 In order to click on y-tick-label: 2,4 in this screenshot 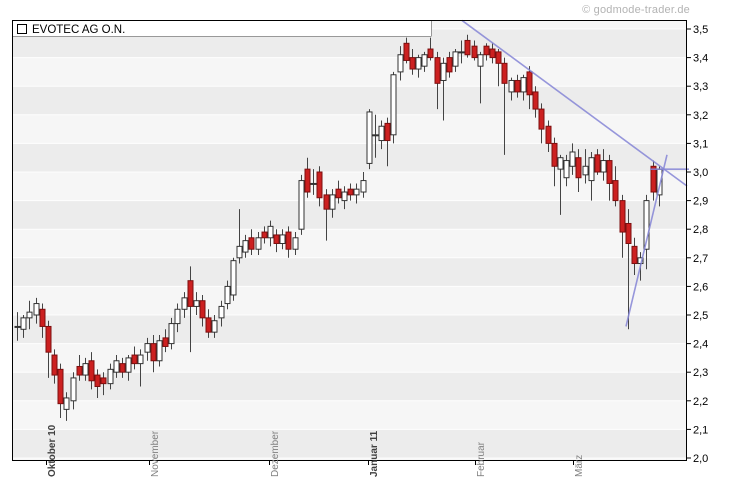, I will do `click(700, 345)`.